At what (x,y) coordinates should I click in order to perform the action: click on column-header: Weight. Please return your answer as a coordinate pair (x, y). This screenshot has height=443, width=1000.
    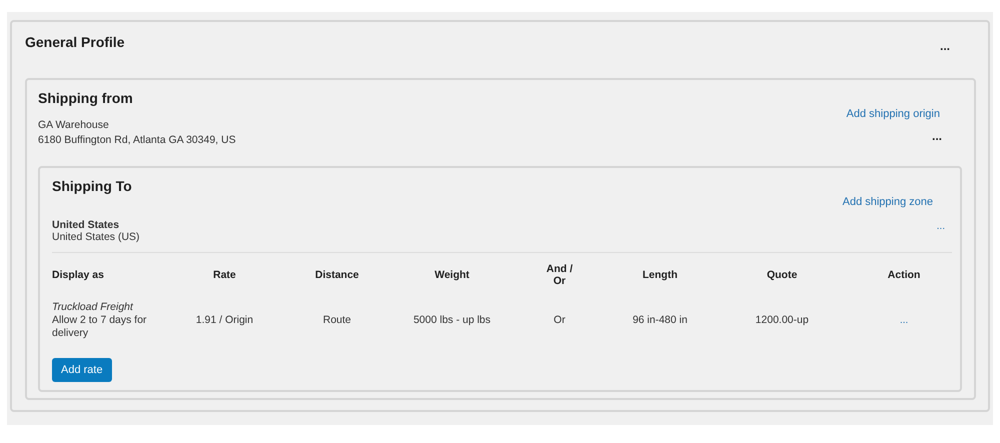
    Looking at the image, I should click on (452, 276).